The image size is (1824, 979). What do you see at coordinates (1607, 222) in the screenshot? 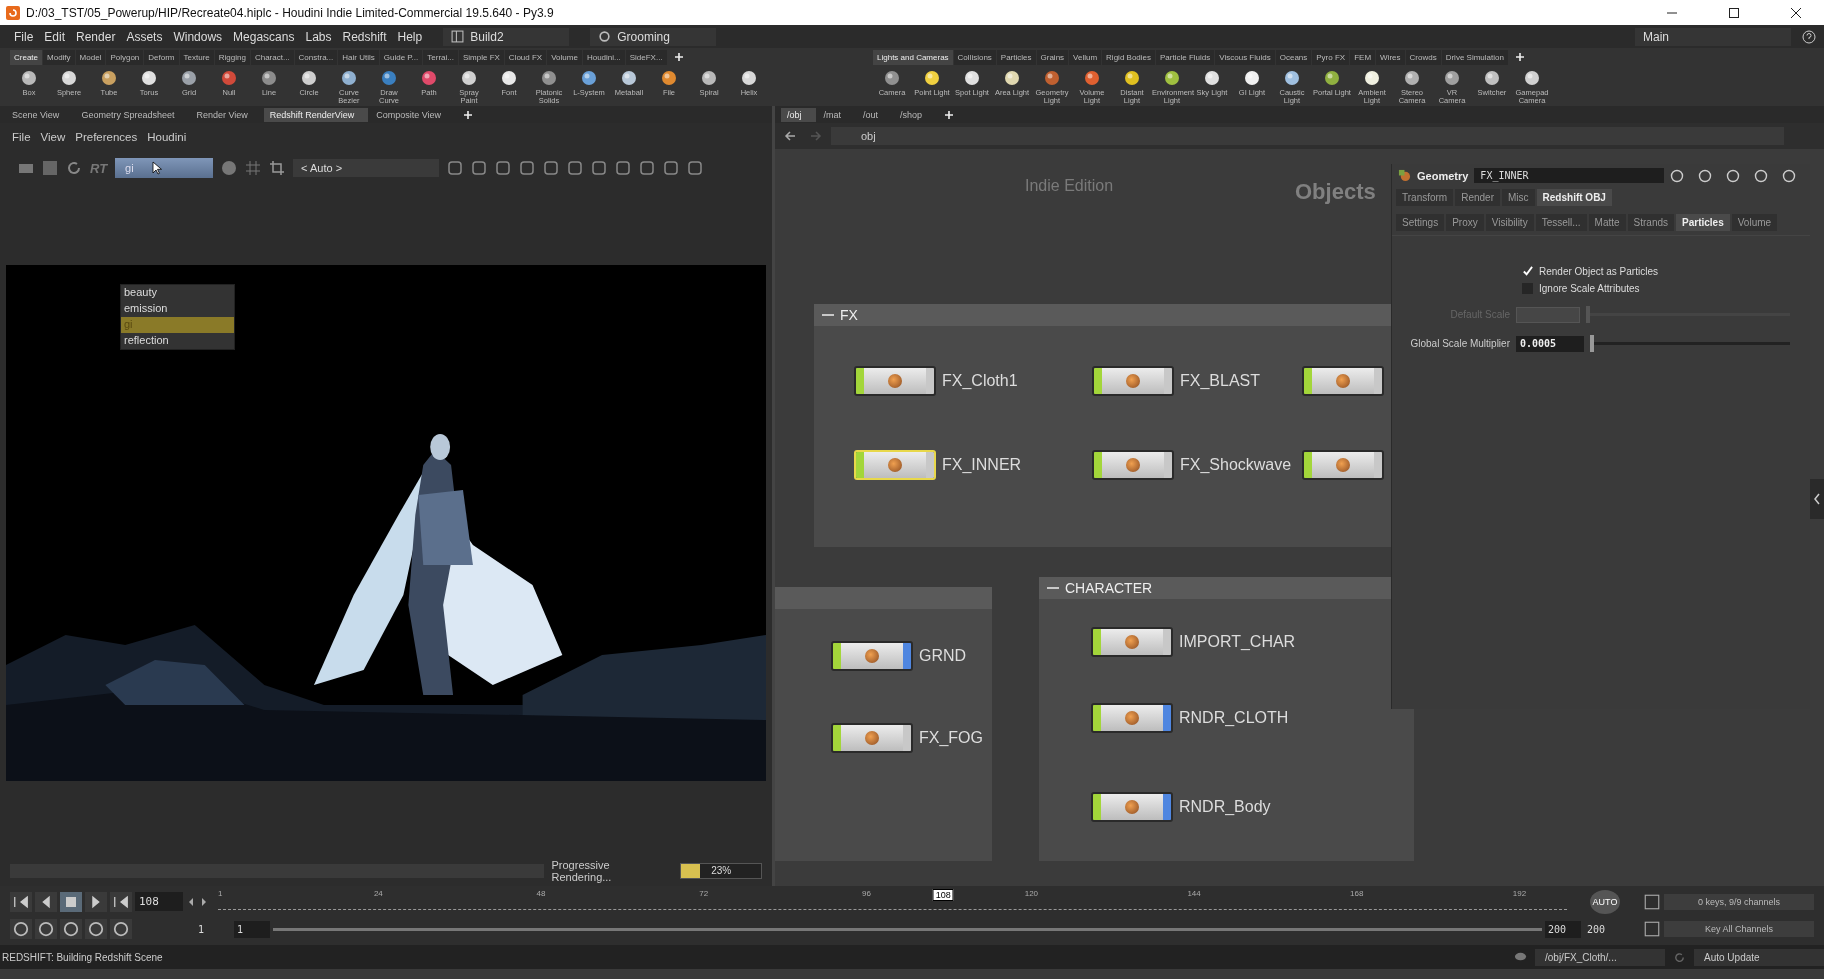
I see `parameter-tab: Matte` at bounding box center [1607, 222].